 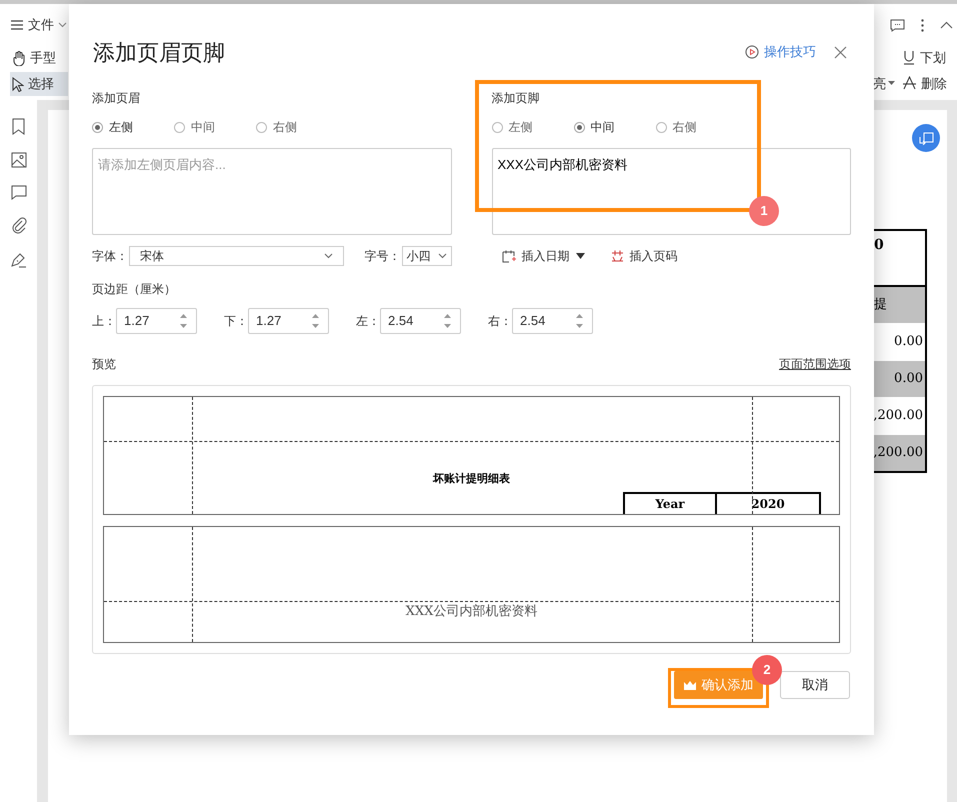 I want to click on table-cell: 提, so click(x=899, y=305).